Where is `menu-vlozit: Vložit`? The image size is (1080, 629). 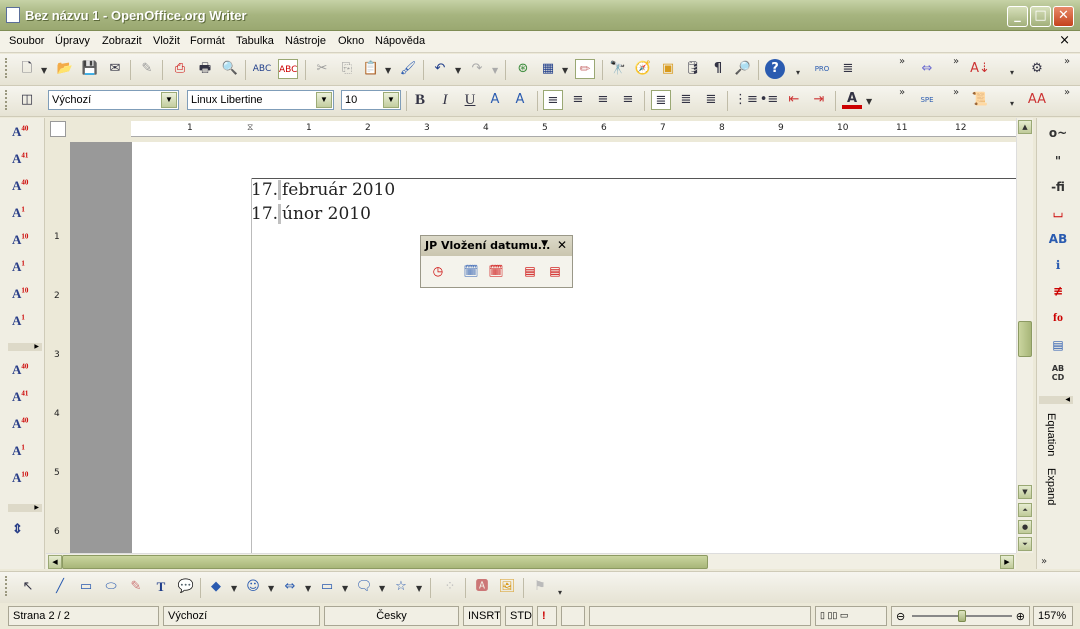
menu-vlozit: Vložit is located at coordinates (166, 41).